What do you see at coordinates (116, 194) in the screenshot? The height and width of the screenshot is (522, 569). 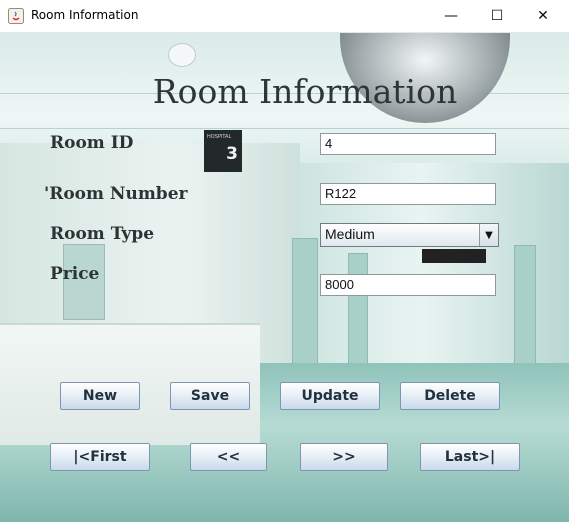 I see `room-number-label: 'Room Number` at bounding box center [116, 194].